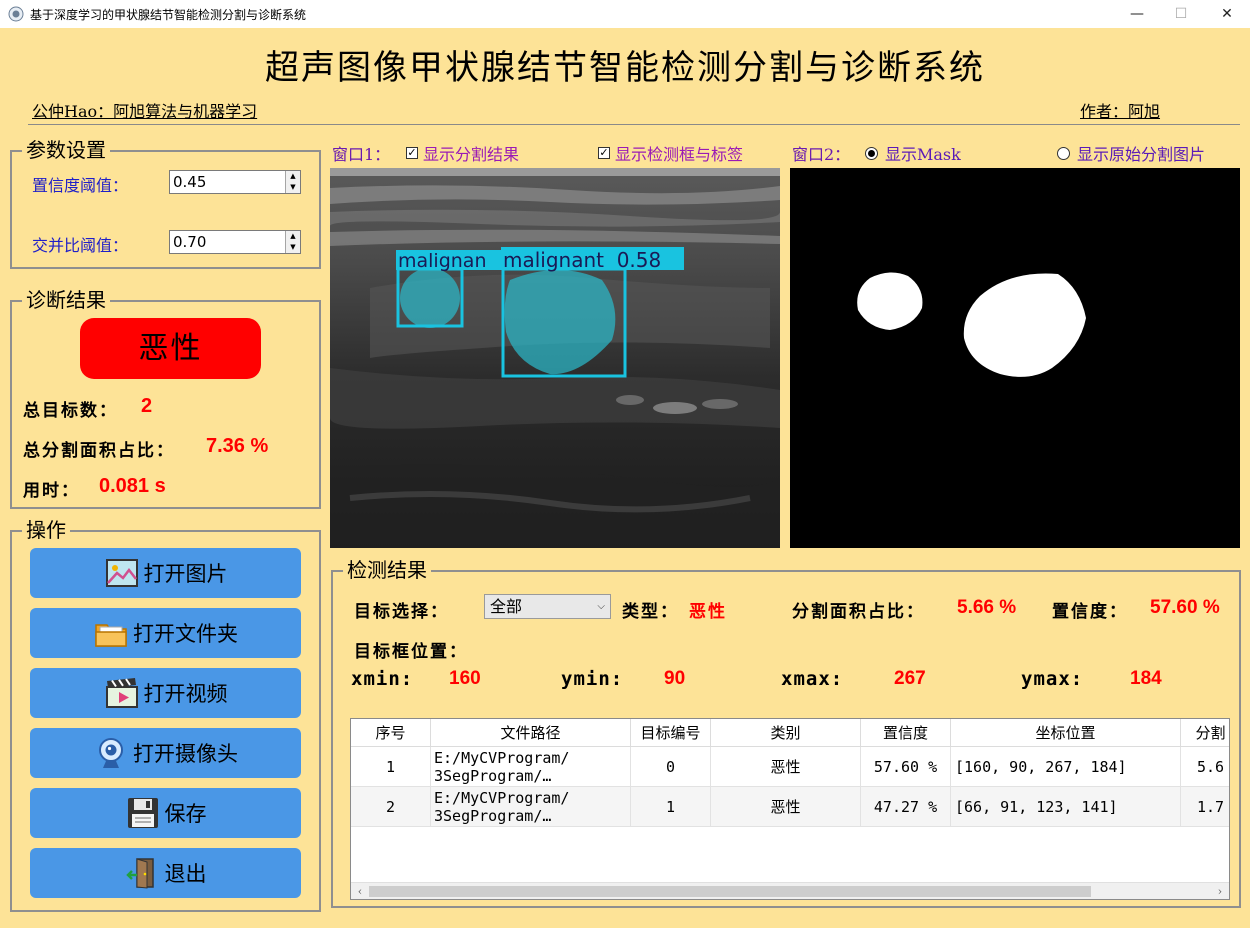 Image resolution: width=1250 pixels, height=928 pixels. What do you see at coordinates (871, 153) in the screenshot?
I see `show-mask-radio-icon` at bounding box center [871, 153].